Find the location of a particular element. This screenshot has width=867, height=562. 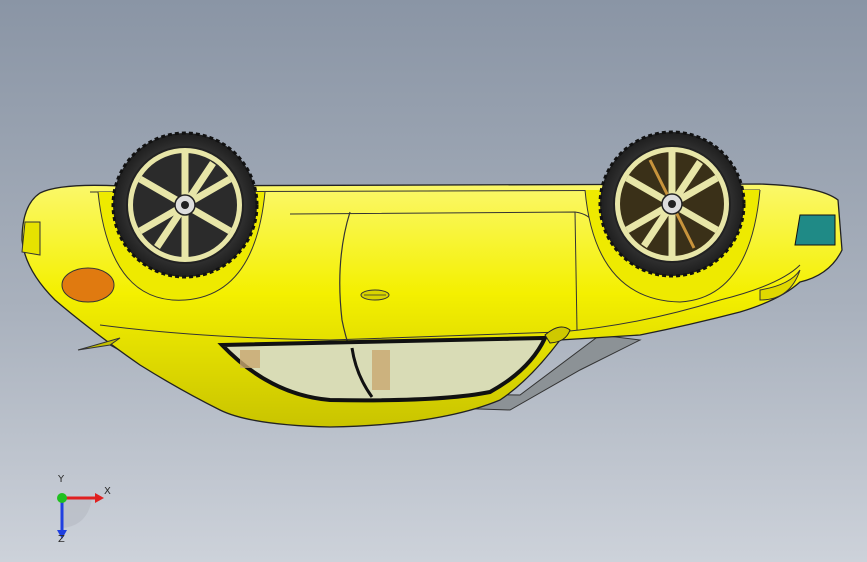

seat-left is located at coordinates (250, 359).